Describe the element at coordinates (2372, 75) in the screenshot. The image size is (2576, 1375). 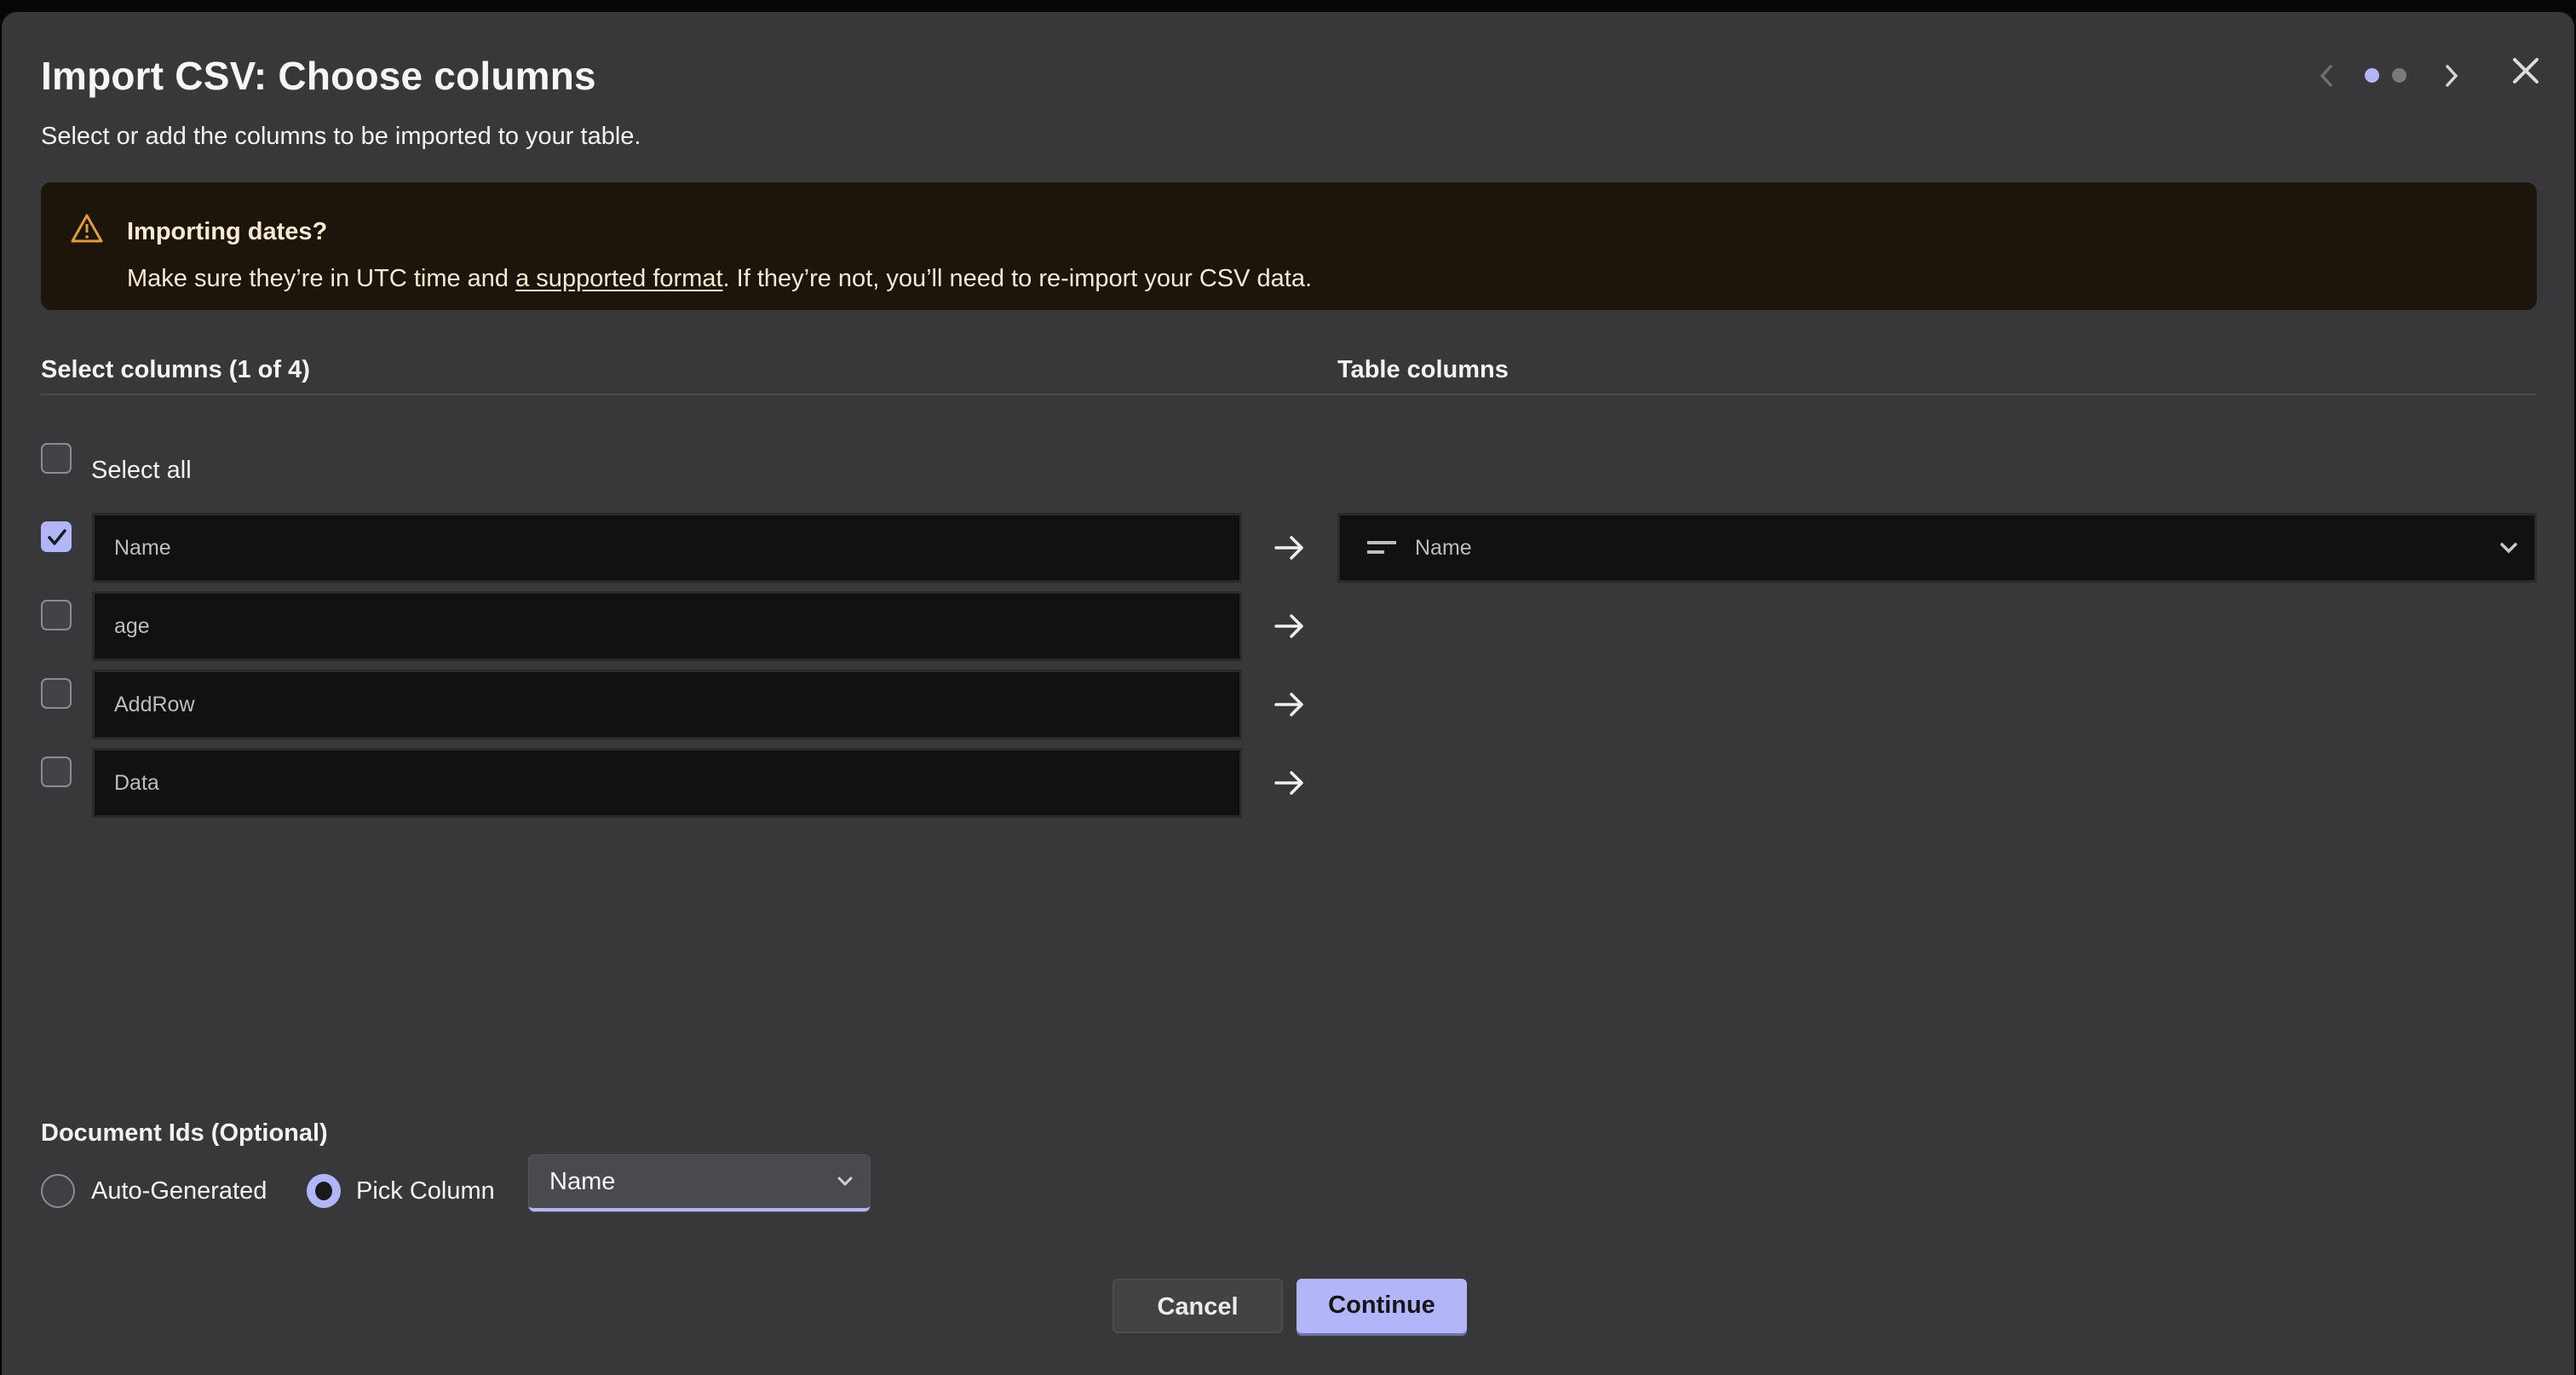
I see `step-indicator-1-active` at that location.